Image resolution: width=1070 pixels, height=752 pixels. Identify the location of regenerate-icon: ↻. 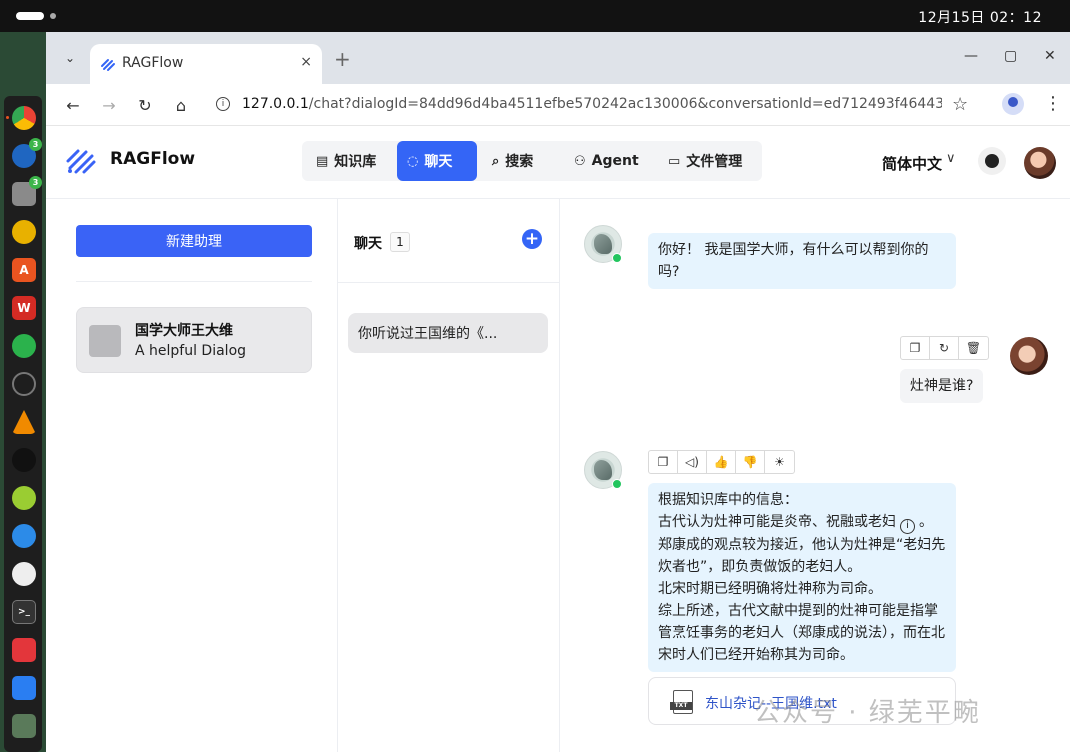
(944, 348).